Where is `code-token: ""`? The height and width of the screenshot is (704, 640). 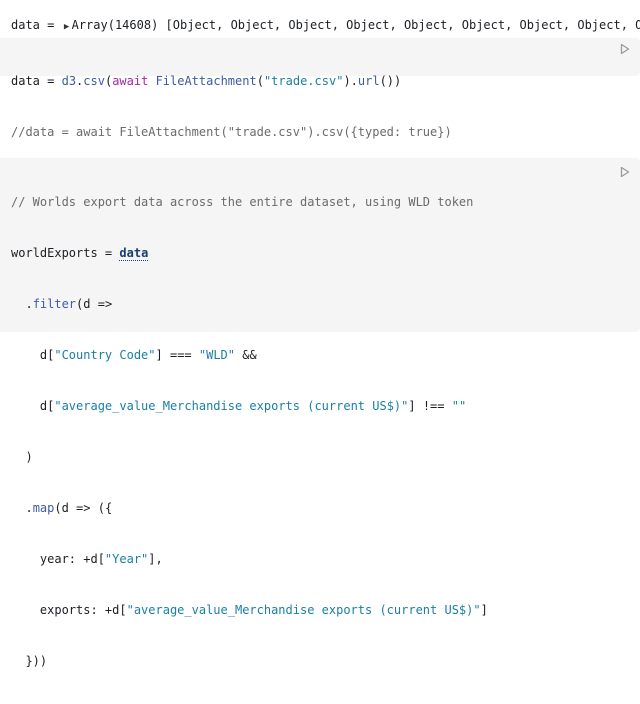
code-token: "" is located at coordinates (459, 406).